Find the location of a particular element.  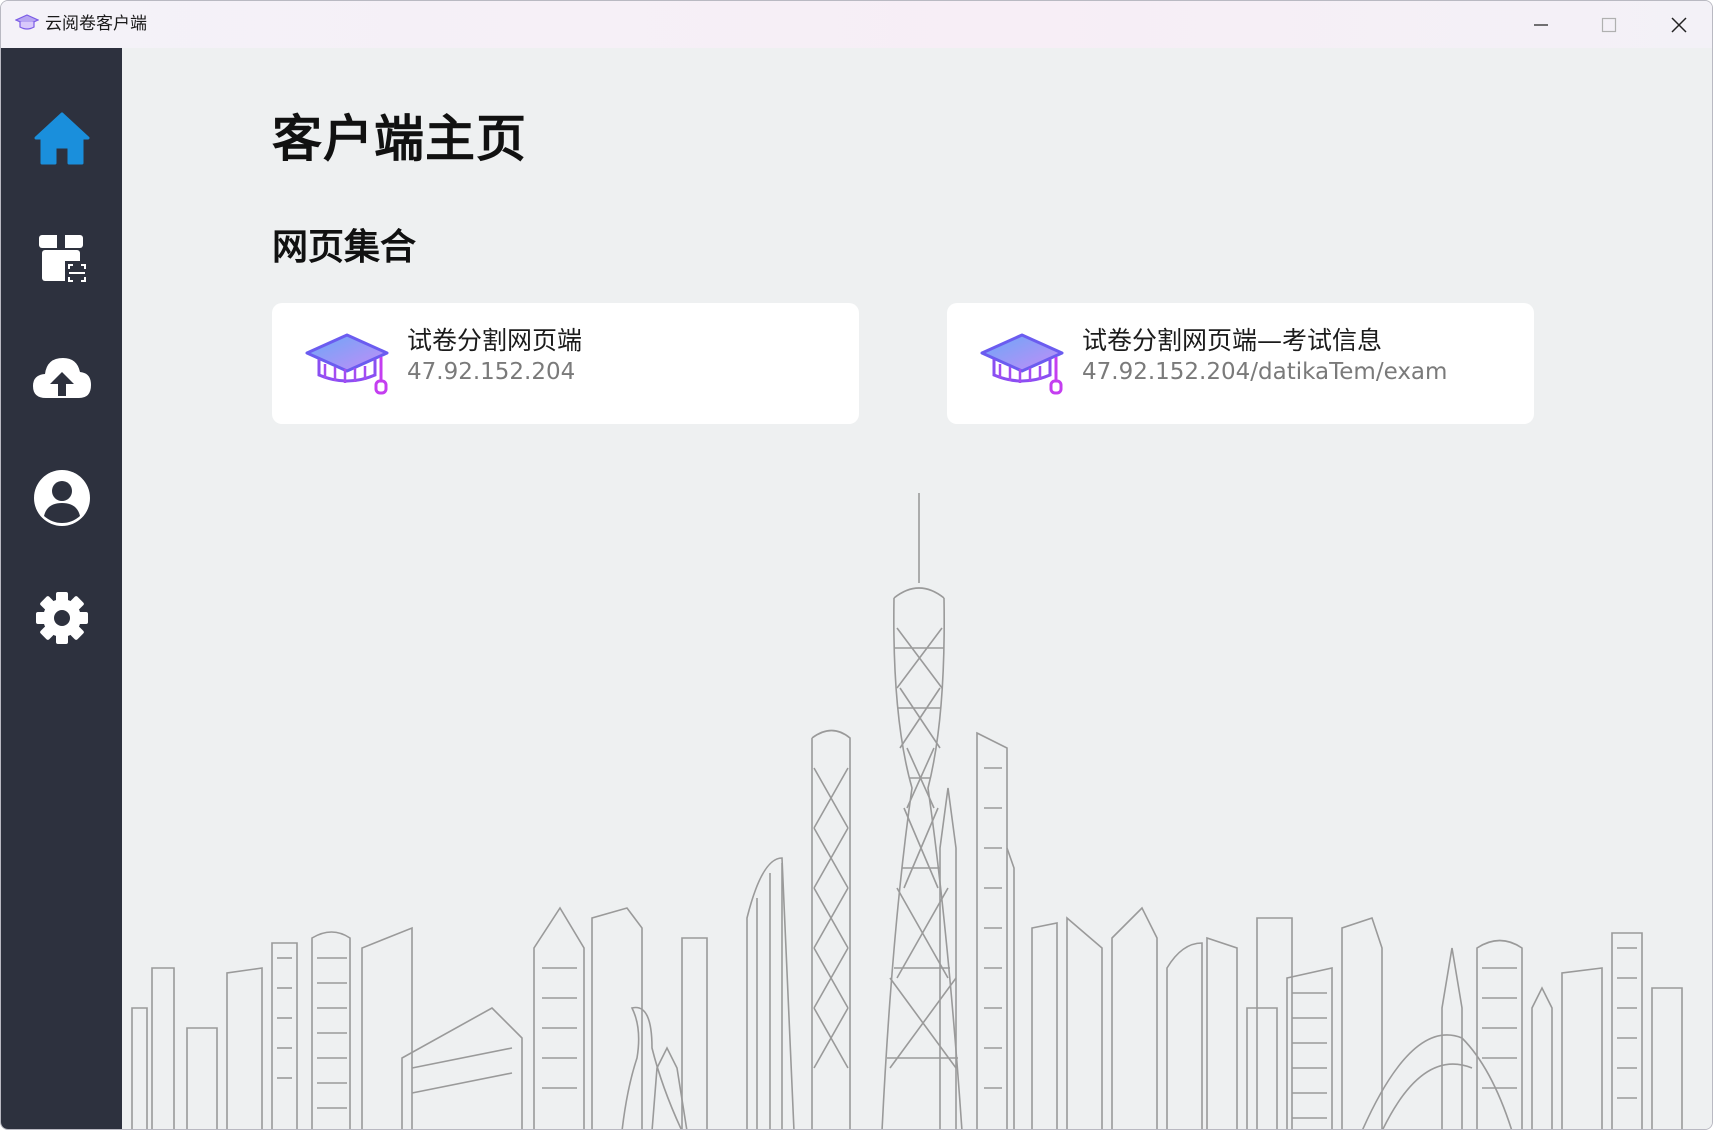

gear-icon is located at coordinates (62, 618).